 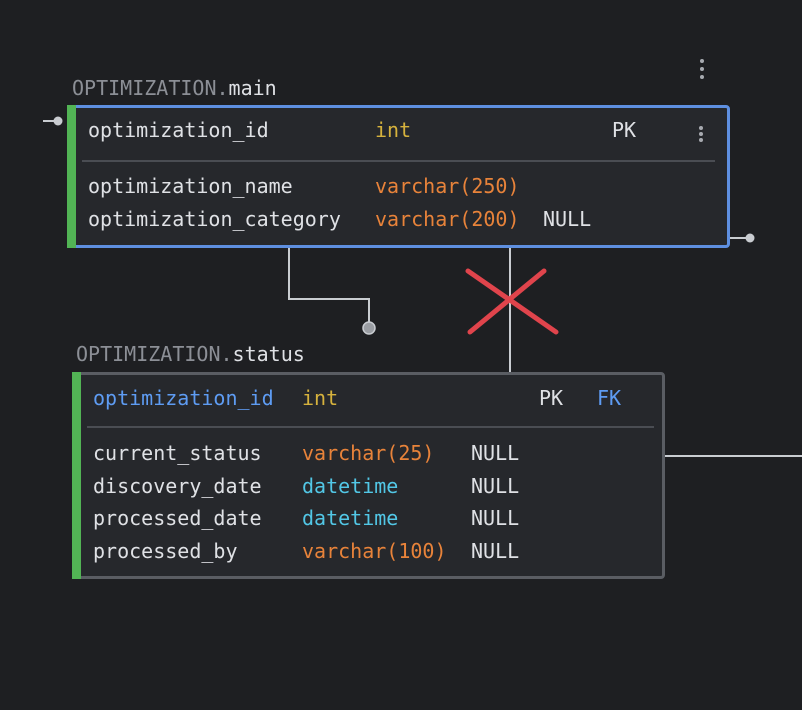 What do you see at coordinates (252, 88) in the screenshot?
I see `table-name: main` at bounding box center [252, 88].